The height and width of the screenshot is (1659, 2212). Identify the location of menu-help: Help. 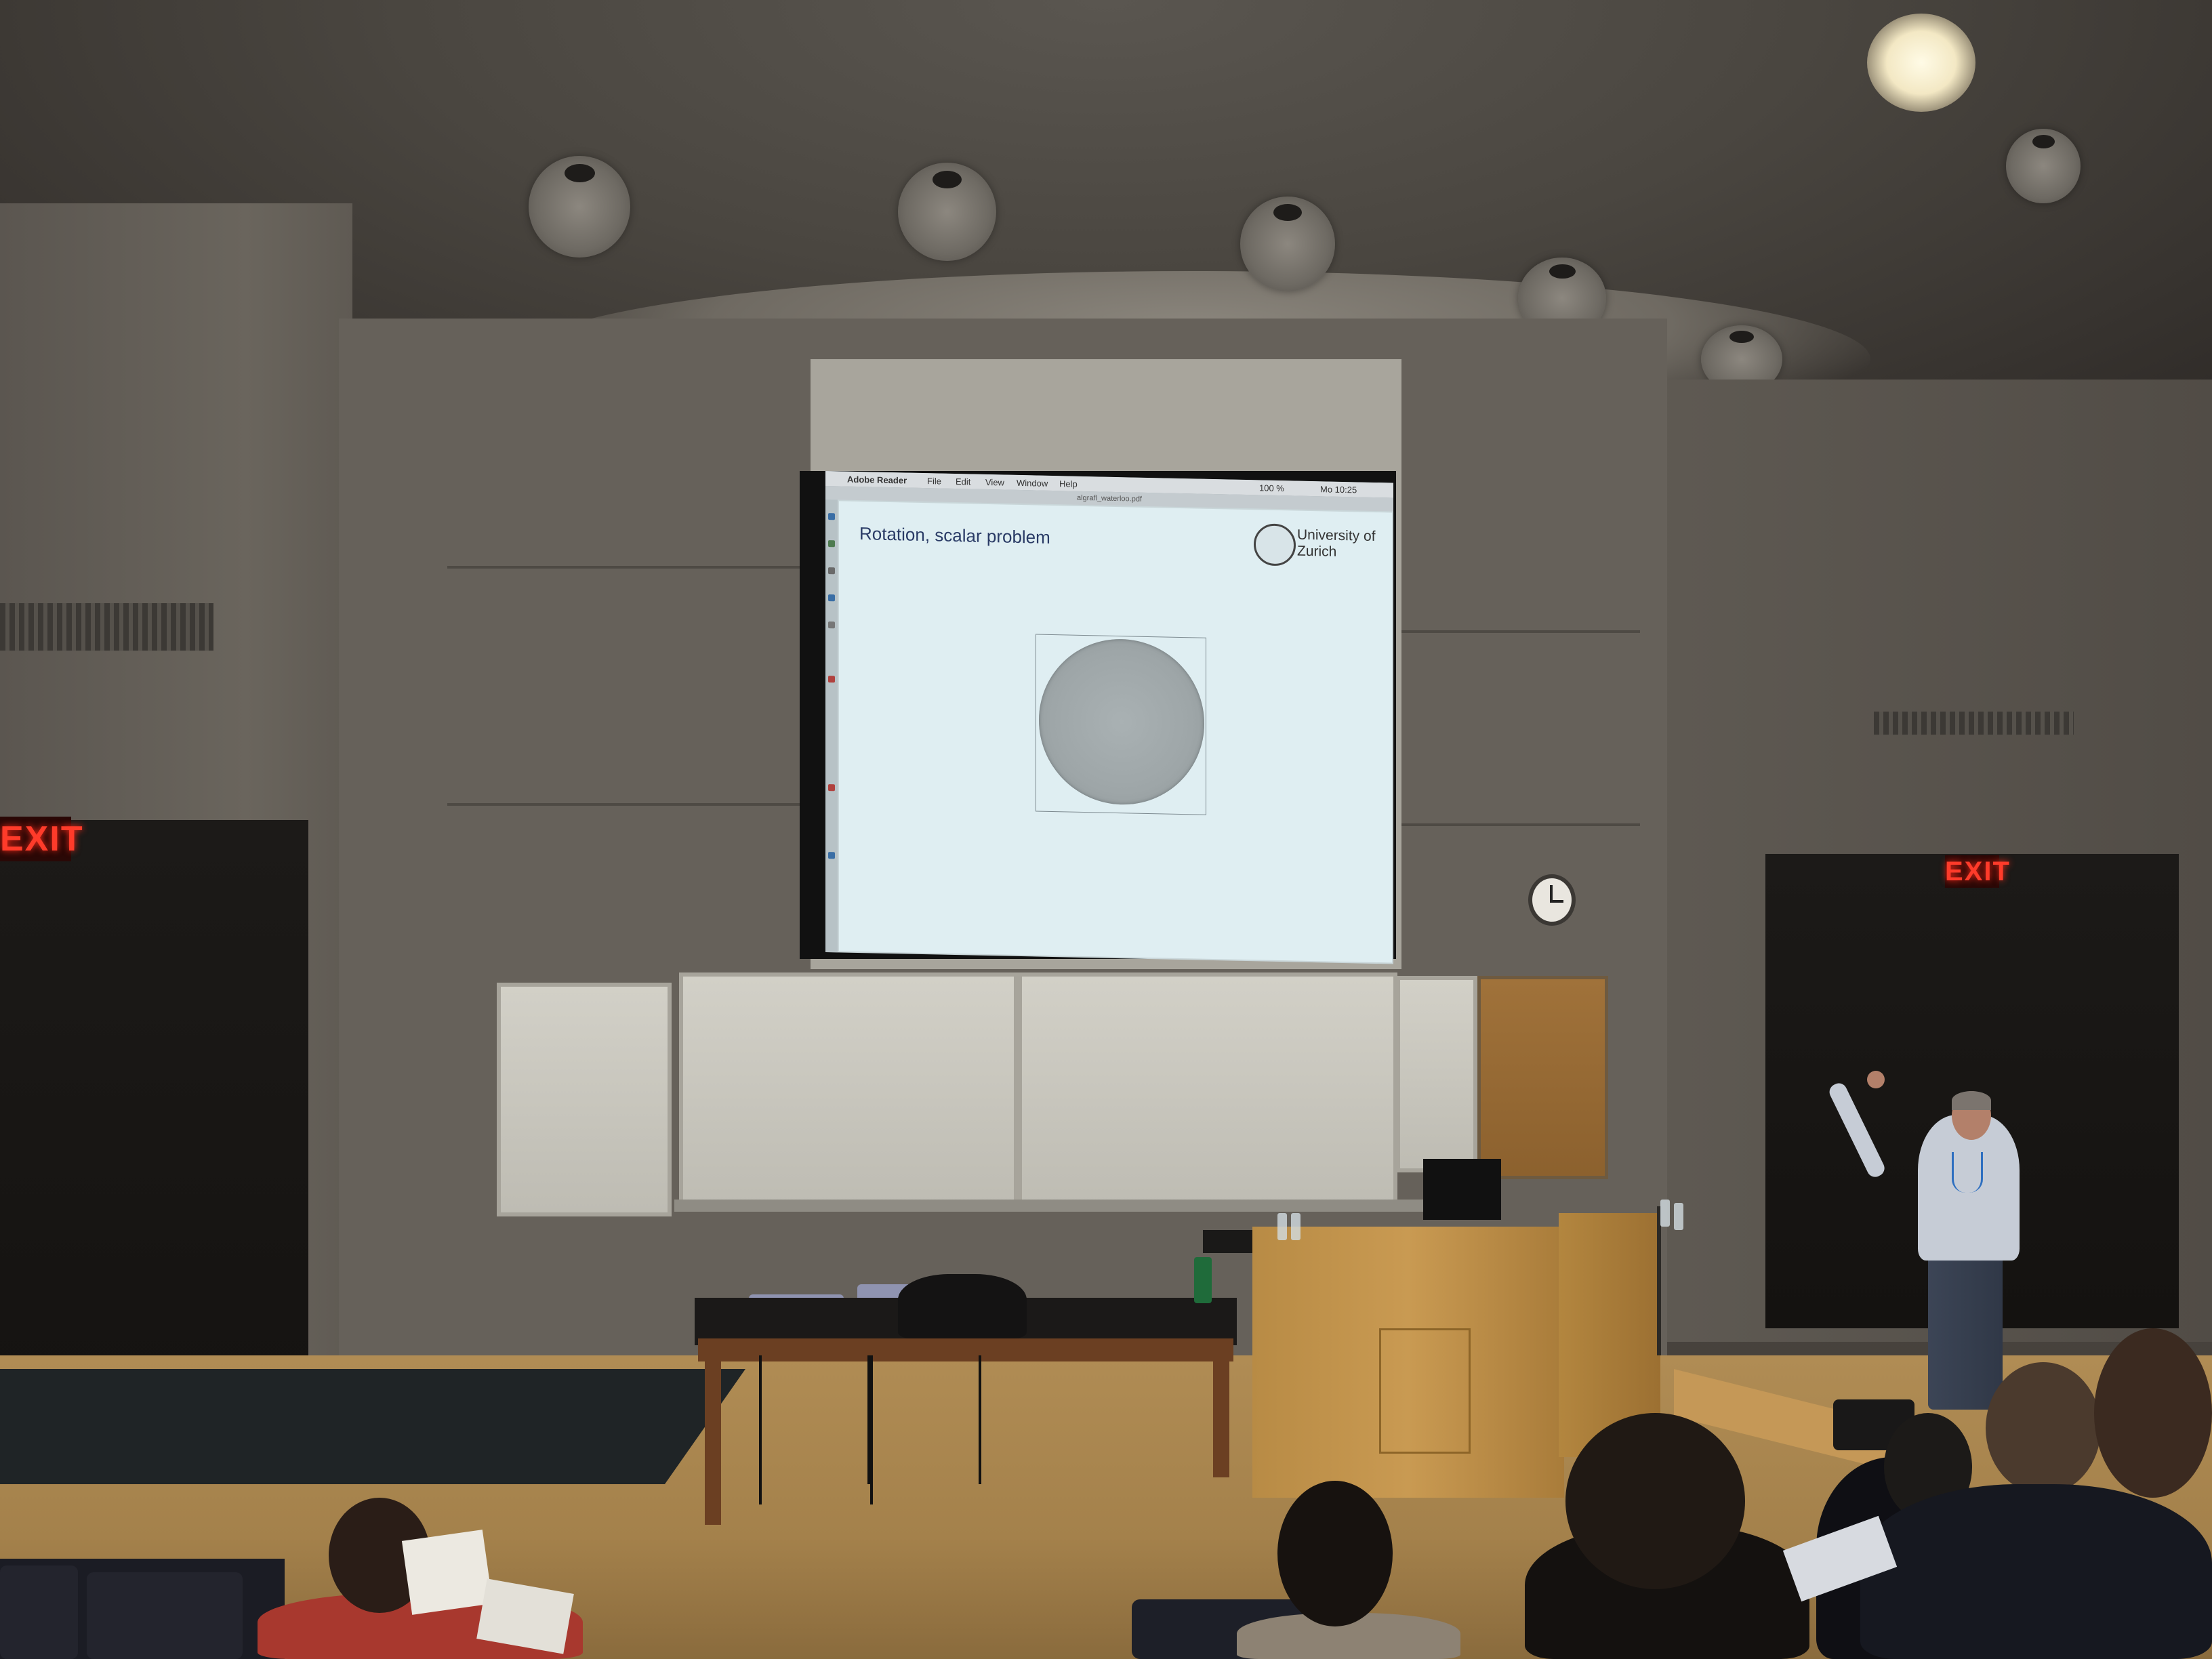
(1068, 483).